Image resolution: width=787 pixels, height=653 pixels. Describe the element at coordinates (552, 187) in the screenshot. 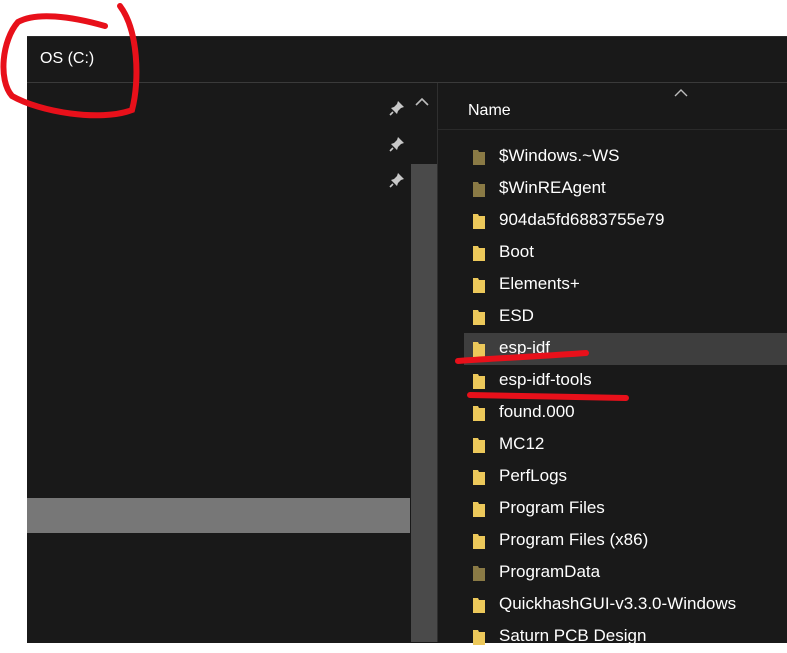

I see `list-item-label: $WinREAgent` at that location.